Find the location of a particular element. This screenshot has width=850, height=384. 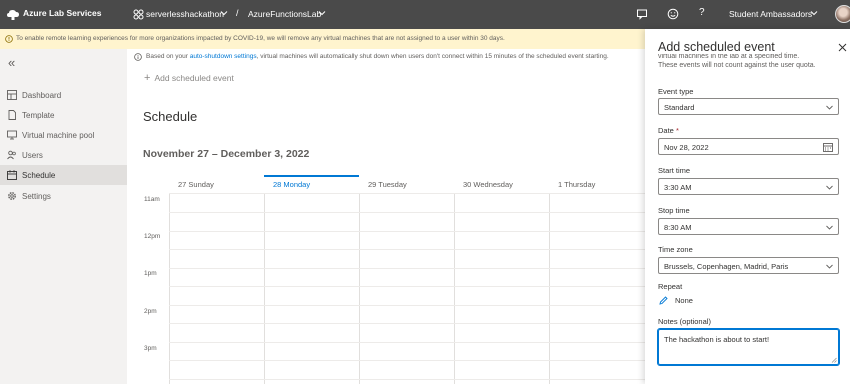

date-picker: Nov 28, 2022 is located at coordinates (748, 146).